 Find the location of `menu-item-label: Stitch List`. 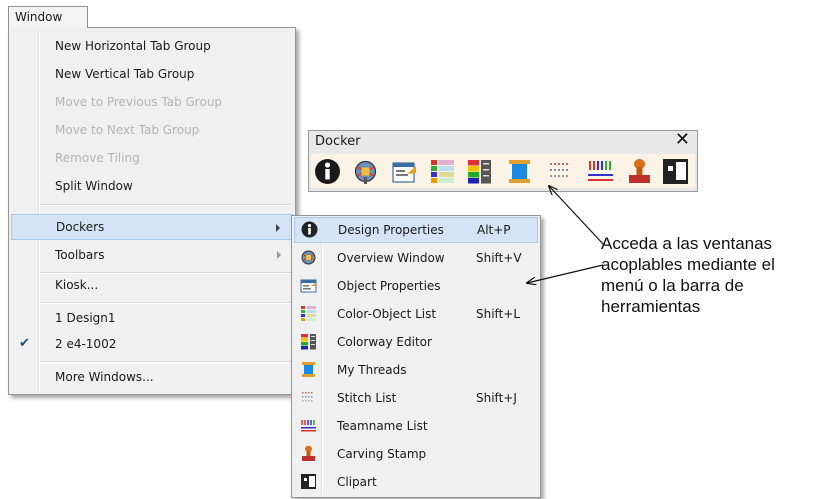

menu-item-label: Stitch List is located at coordinates (367, 398).